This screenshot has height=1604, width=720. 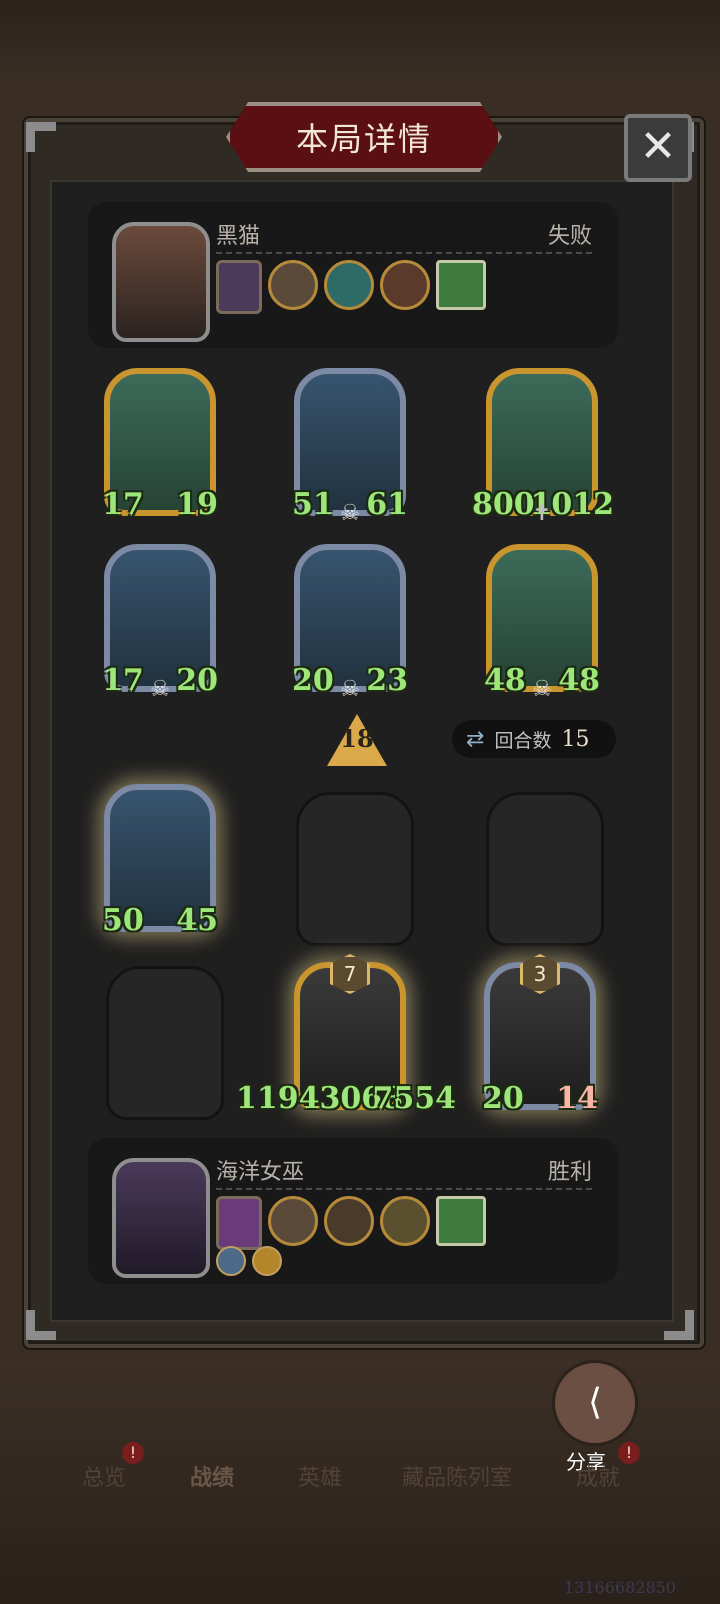 I want to click on share-icon: ⟨, so click(x=595, y=1402).